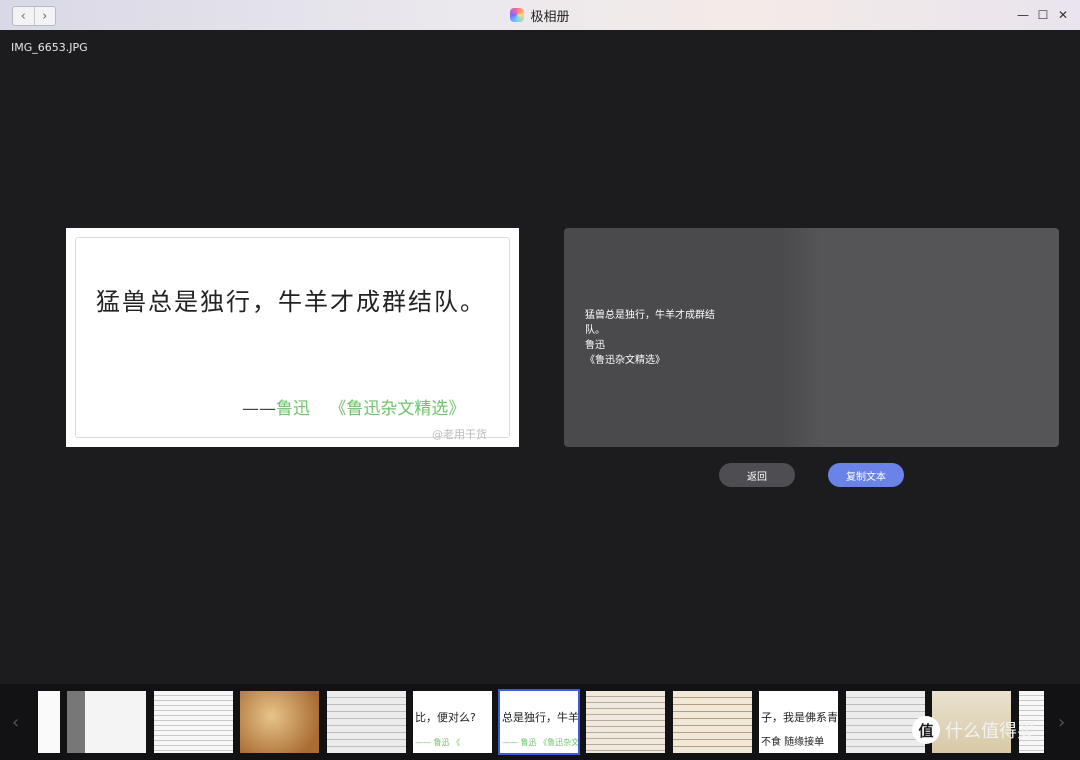 The width and height of the screenshot is (1080, 760). I want to click on thumbnail: 比，便对么? —— 鲁迅 《, so click(452, 722).